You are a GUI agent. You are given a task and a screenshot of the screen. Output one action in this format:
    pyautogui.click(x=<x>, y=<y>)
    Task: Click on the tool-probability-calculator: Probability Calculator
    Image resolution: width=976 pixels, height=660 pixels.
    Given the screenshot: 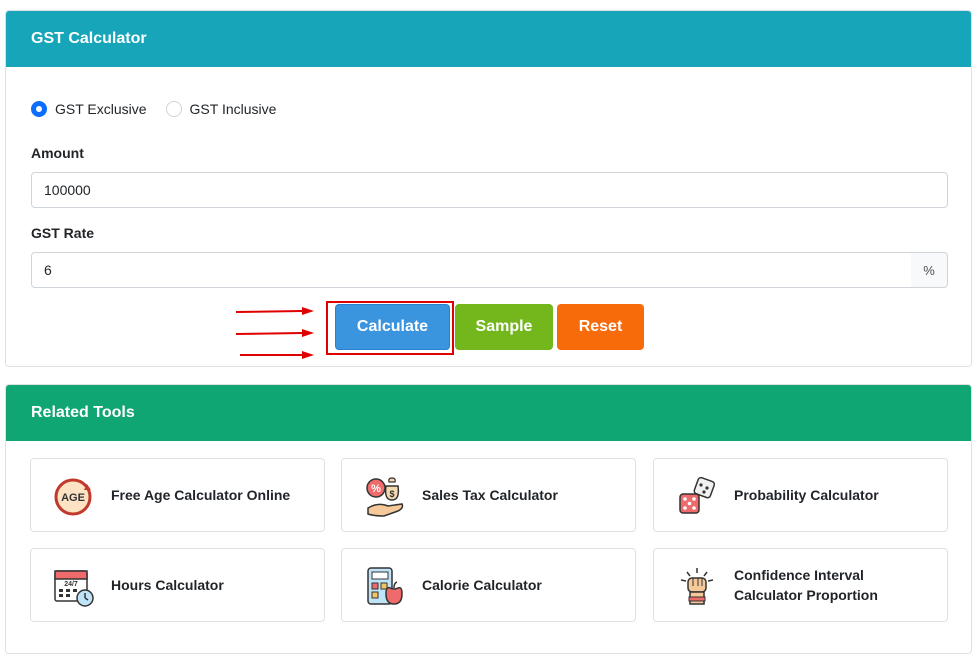 What is the action you would take?
    pyautogui.click(x=800, y=495)
    